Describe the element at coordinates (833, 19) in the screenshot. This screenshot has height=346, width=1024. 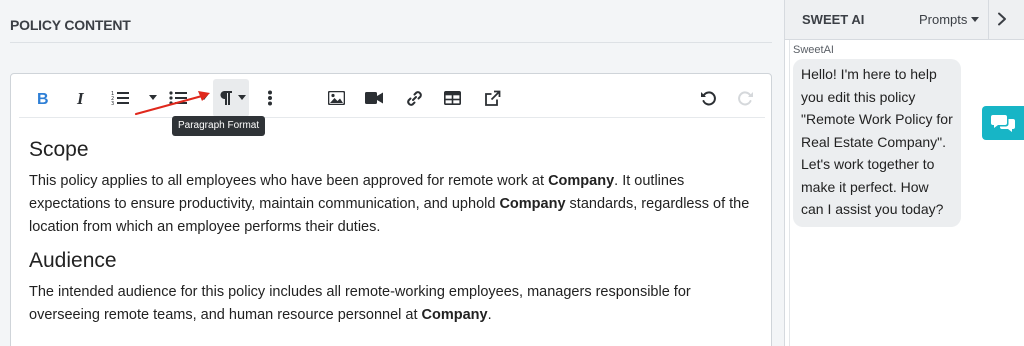
I see `assistant-title: SWEET AI` at that location.